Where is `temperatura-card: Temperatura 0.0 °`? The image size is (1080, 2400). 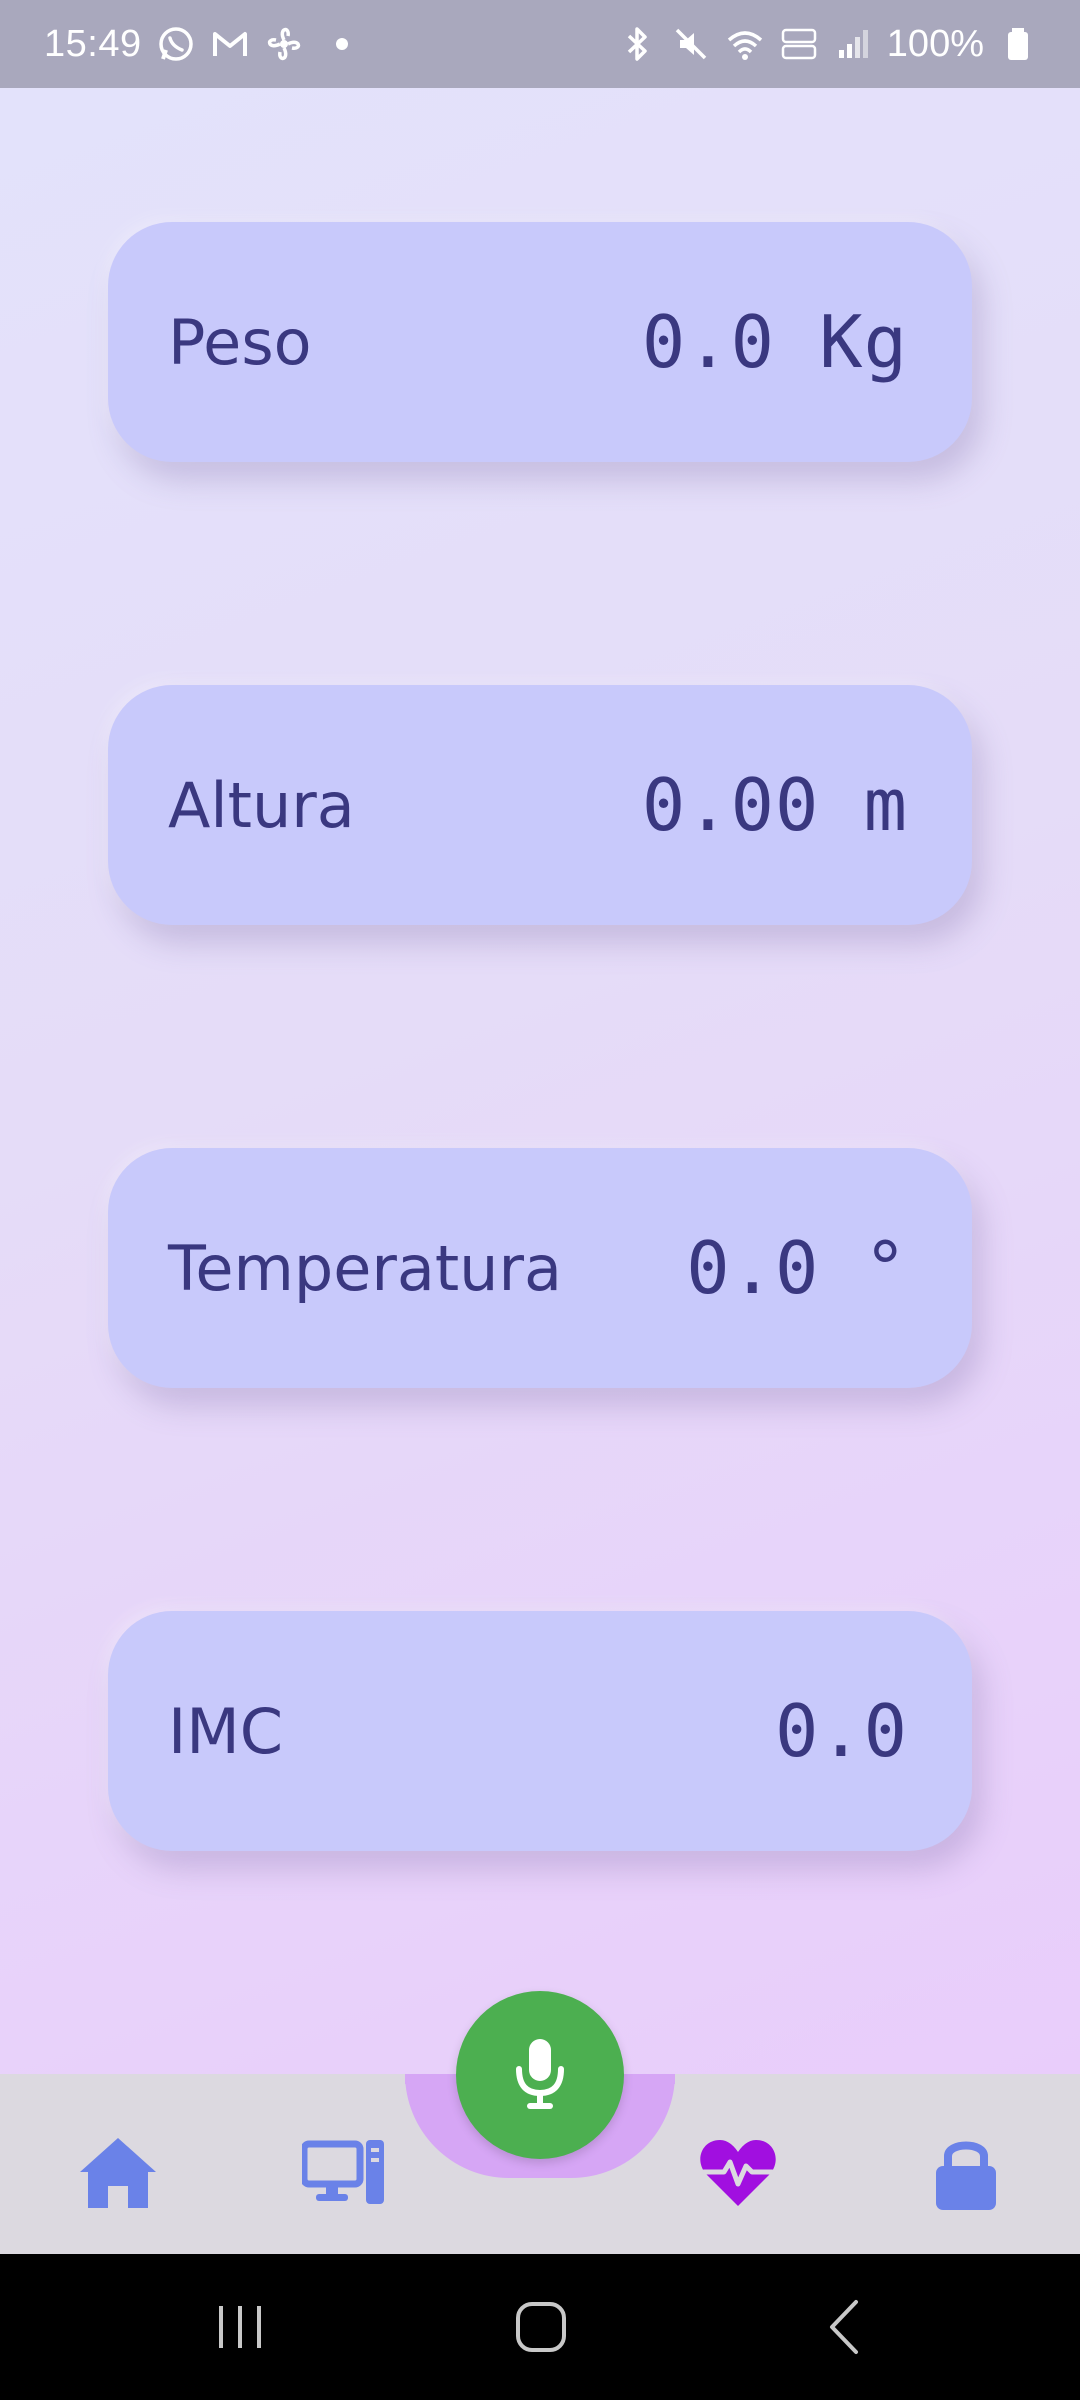
temperatura-card: Temperatura 0.0 ° is located at coordinates (540, 1268).